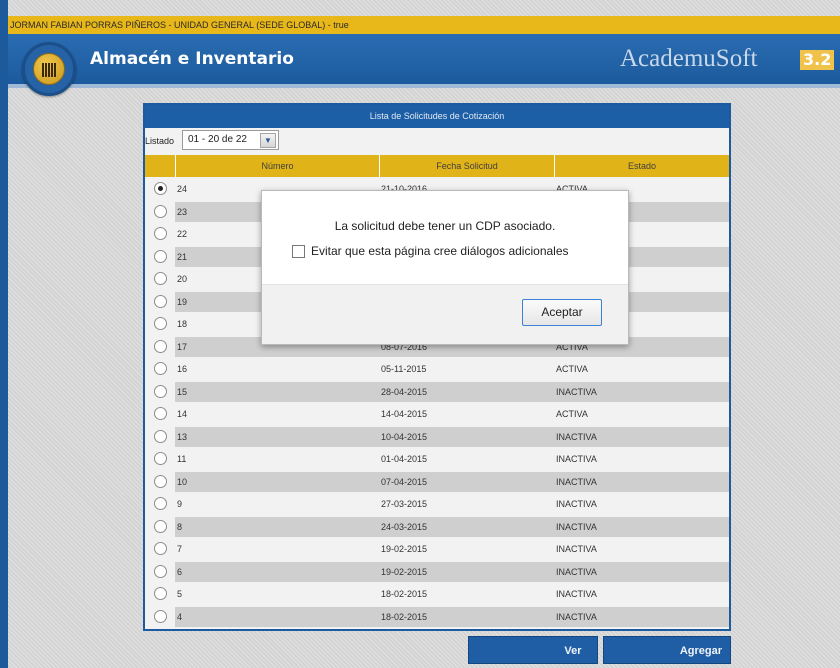  I want to click on table-row: 5 18-02-2015 INACTIVA, so click(437, 594).